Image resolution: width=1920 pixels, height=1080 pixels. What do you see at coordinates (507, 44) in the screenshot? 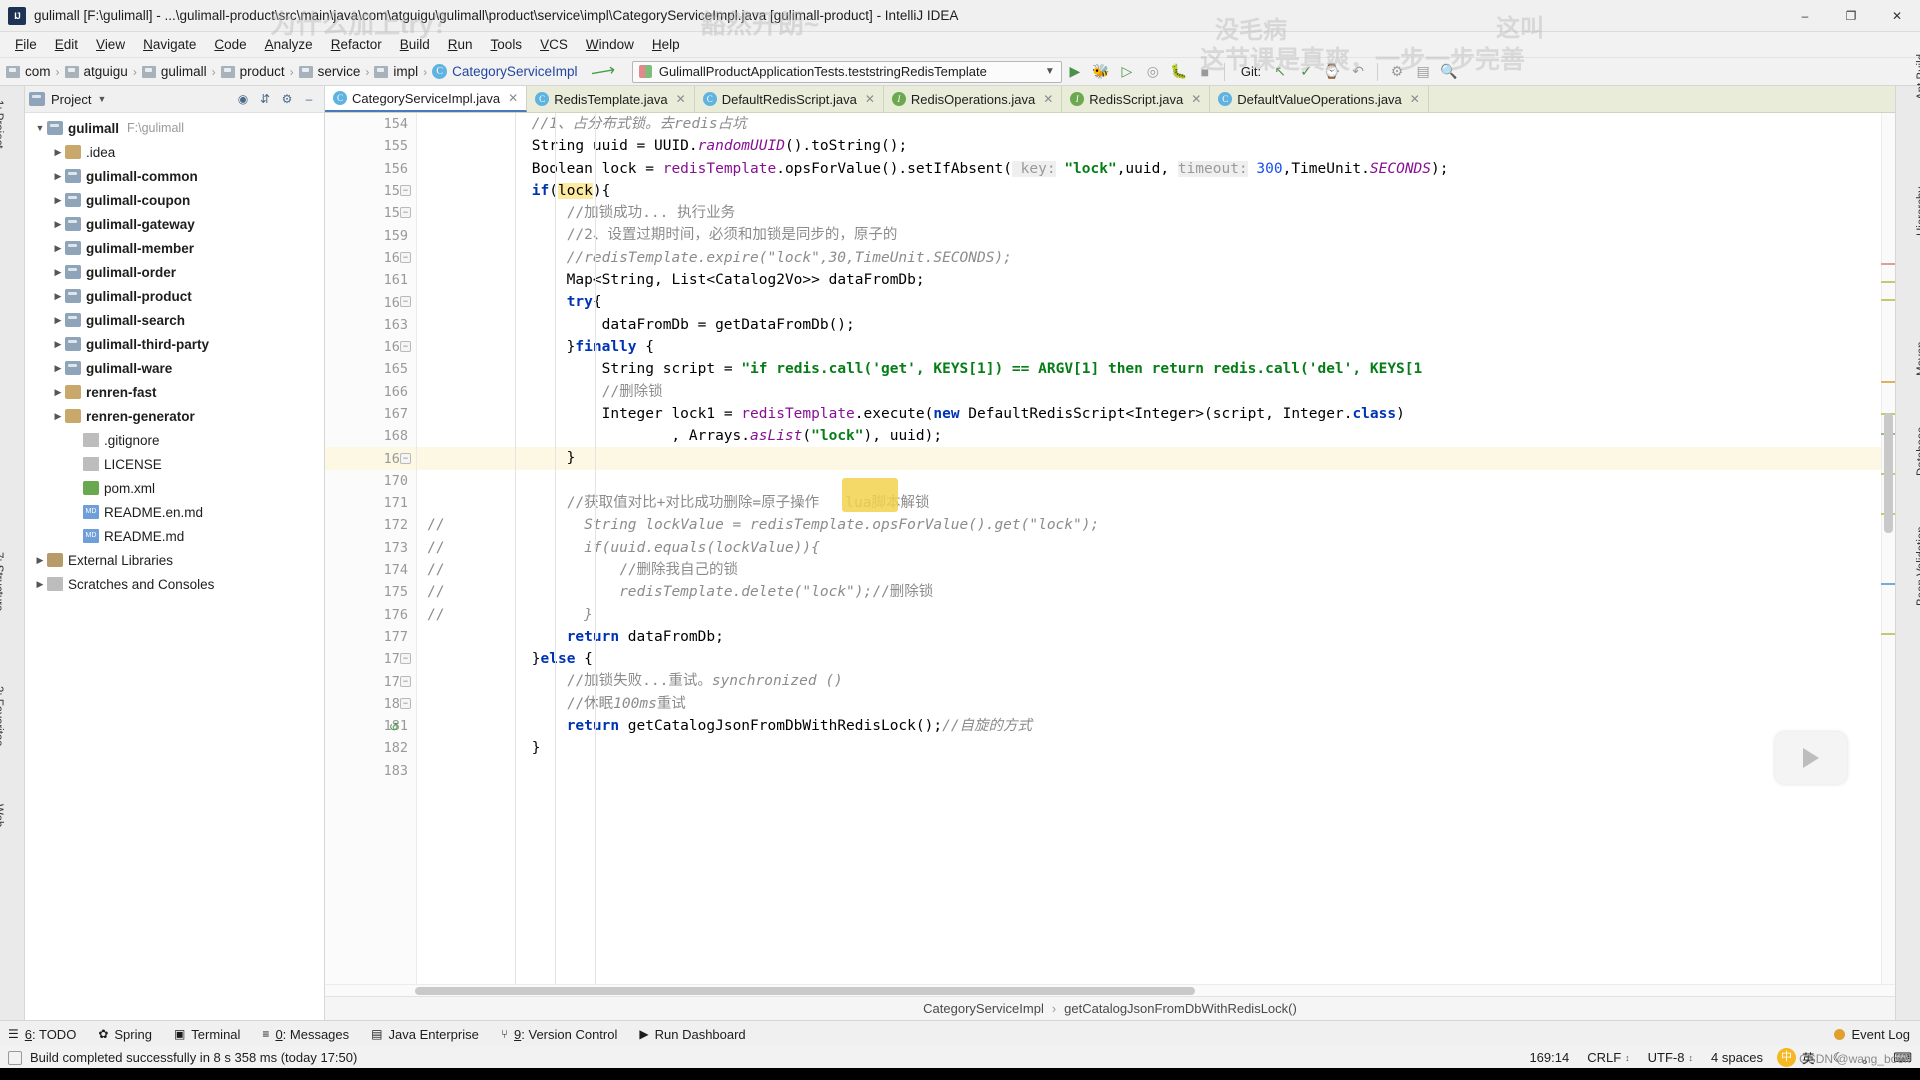
I see `menu-item-tools: Tools` at bounding box center [507, 44].